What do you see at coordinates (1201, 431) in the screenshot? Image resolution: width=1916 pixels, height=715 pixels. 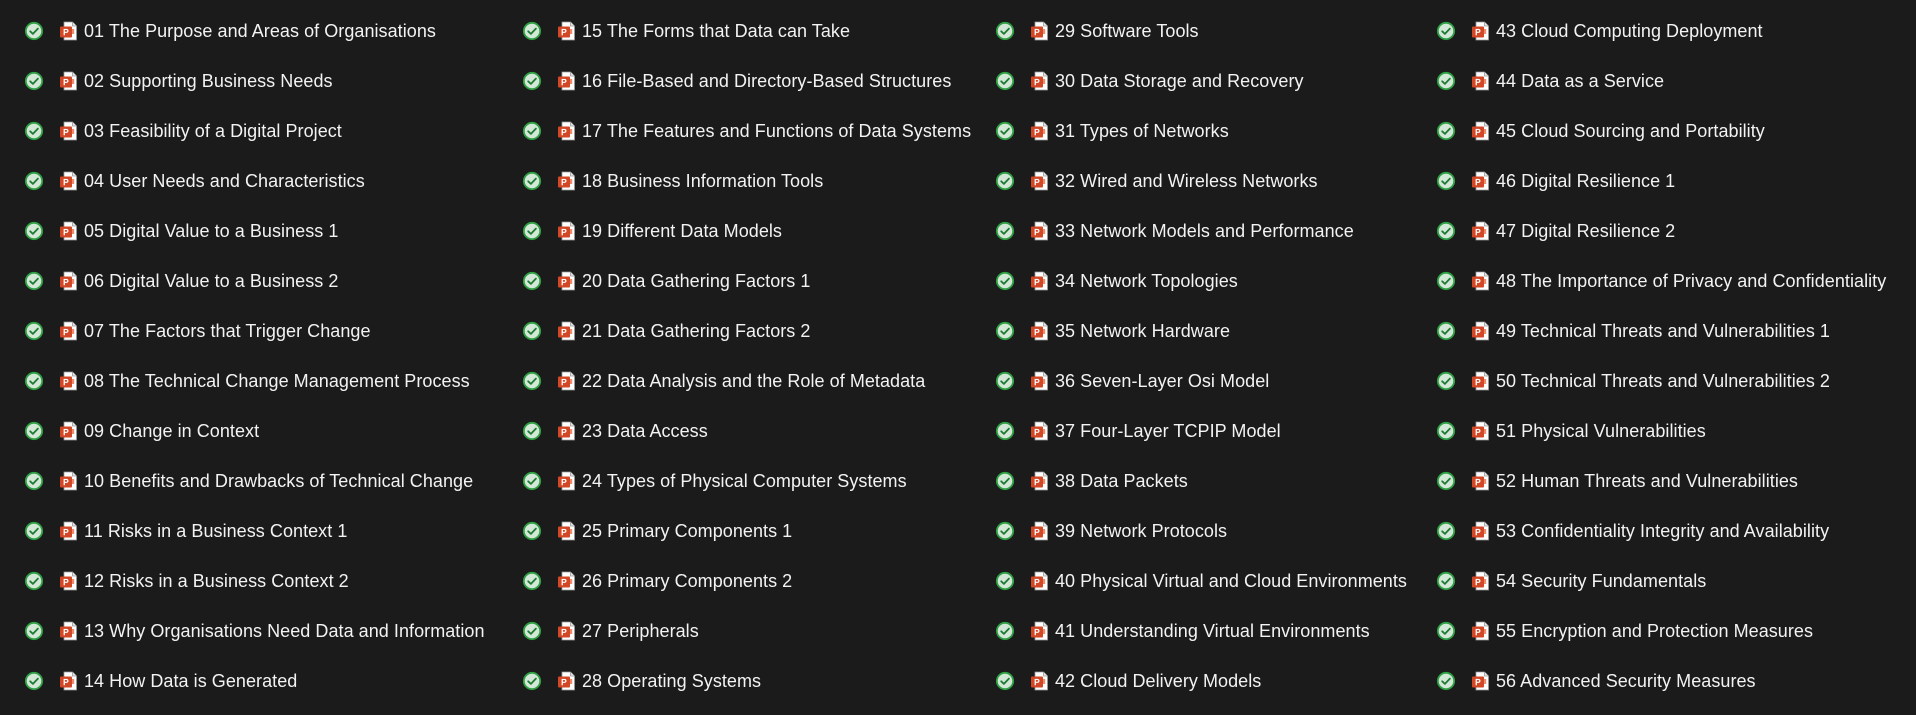 I see `file-item: 37 Four-Layer TCPIP Model` at bounding box center [1201, 431].